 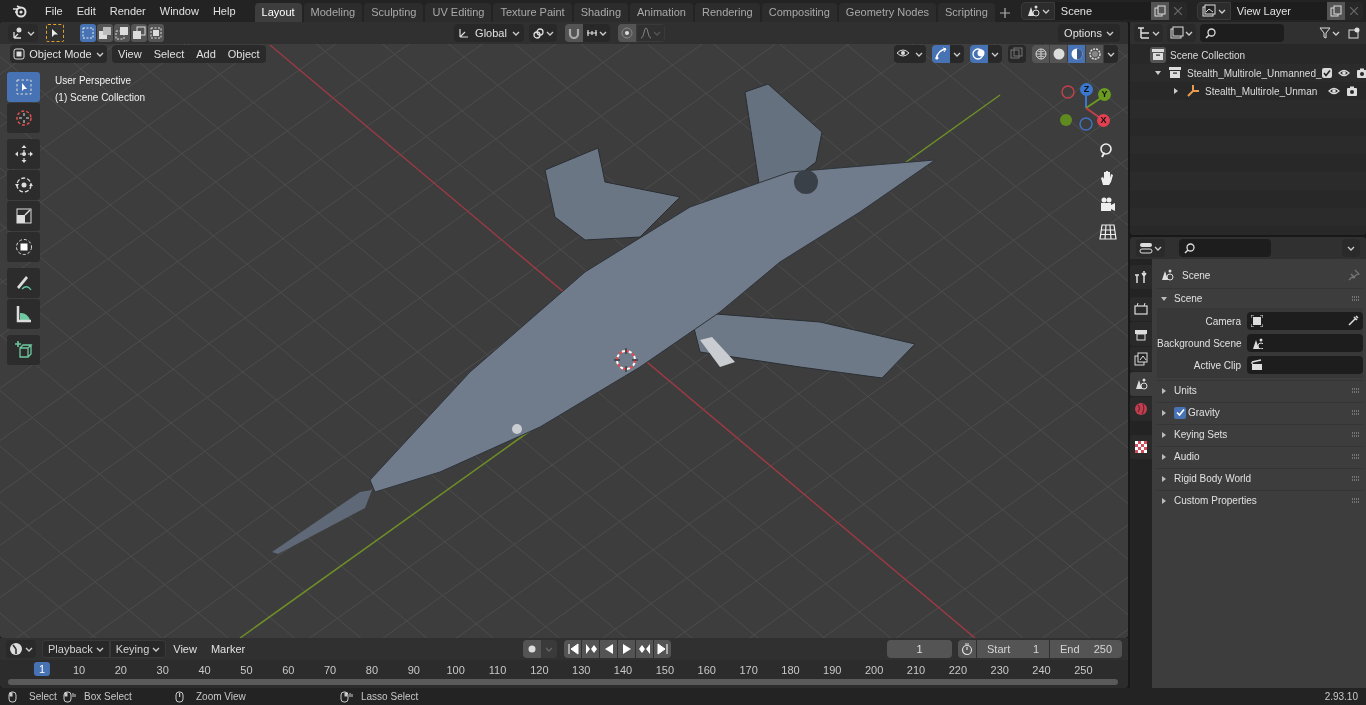 What do you see at coordinates (228, 649) in the screenshot?
I see `menu-item: Marker` at bounding box center [228, 649].